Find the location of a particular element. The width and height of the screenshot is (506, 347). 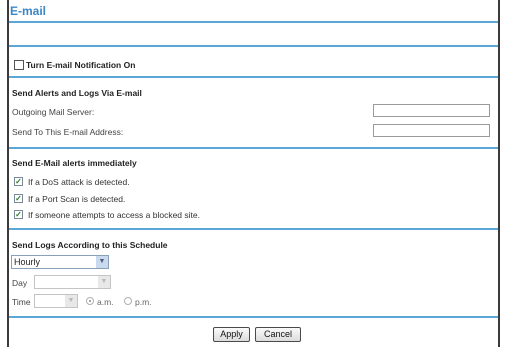

time-label: Time is located at coordinates (21, 302).